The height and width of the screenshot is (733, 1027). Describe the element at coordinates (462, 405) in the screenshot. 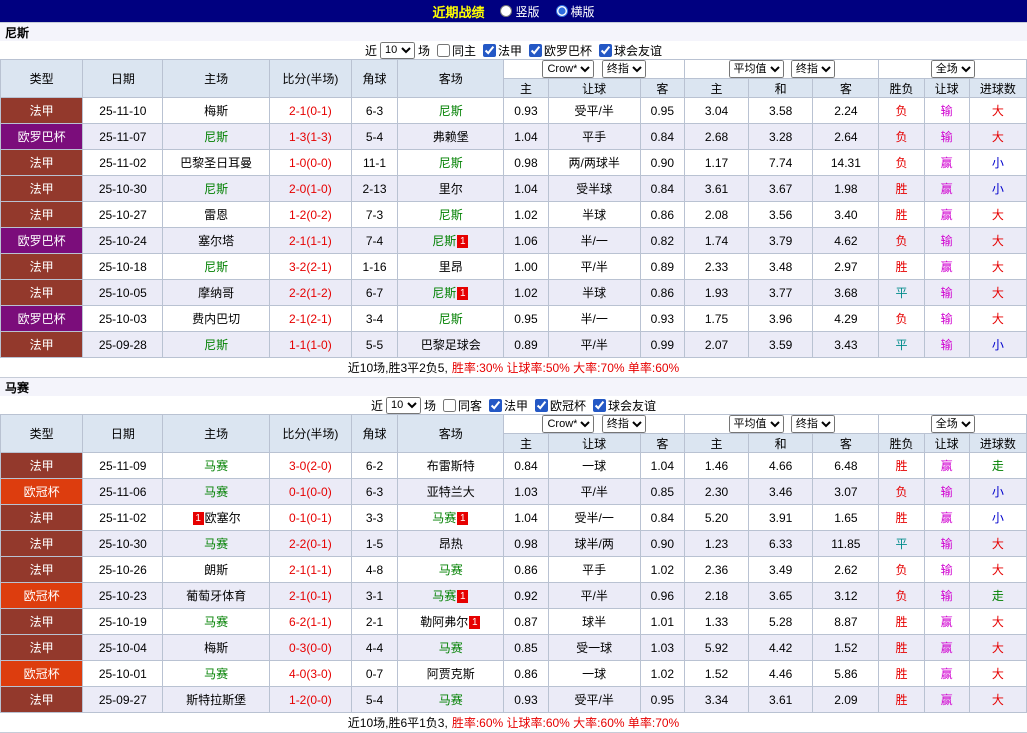

I see `same-venue-checkbox: 同客` at that location.